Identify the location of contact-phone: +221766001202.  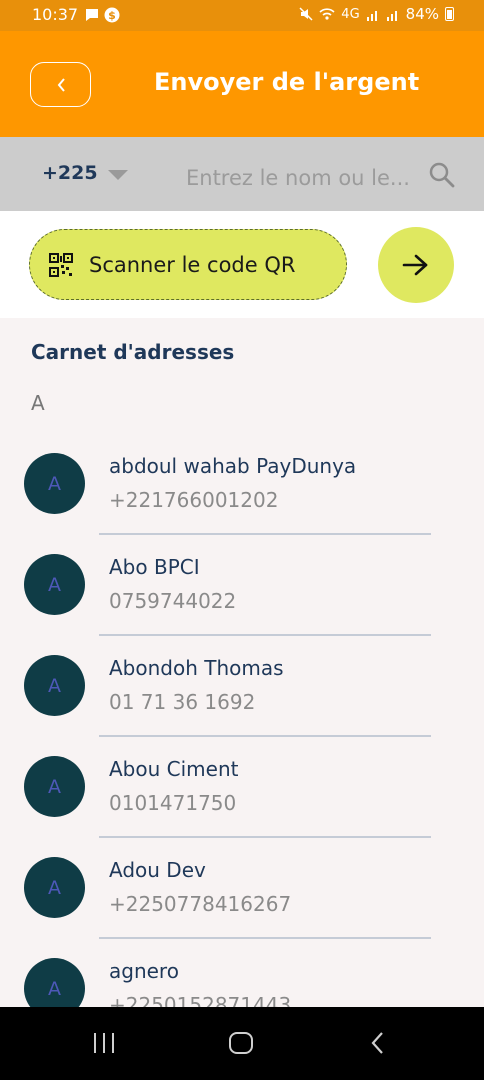
(194, 500).